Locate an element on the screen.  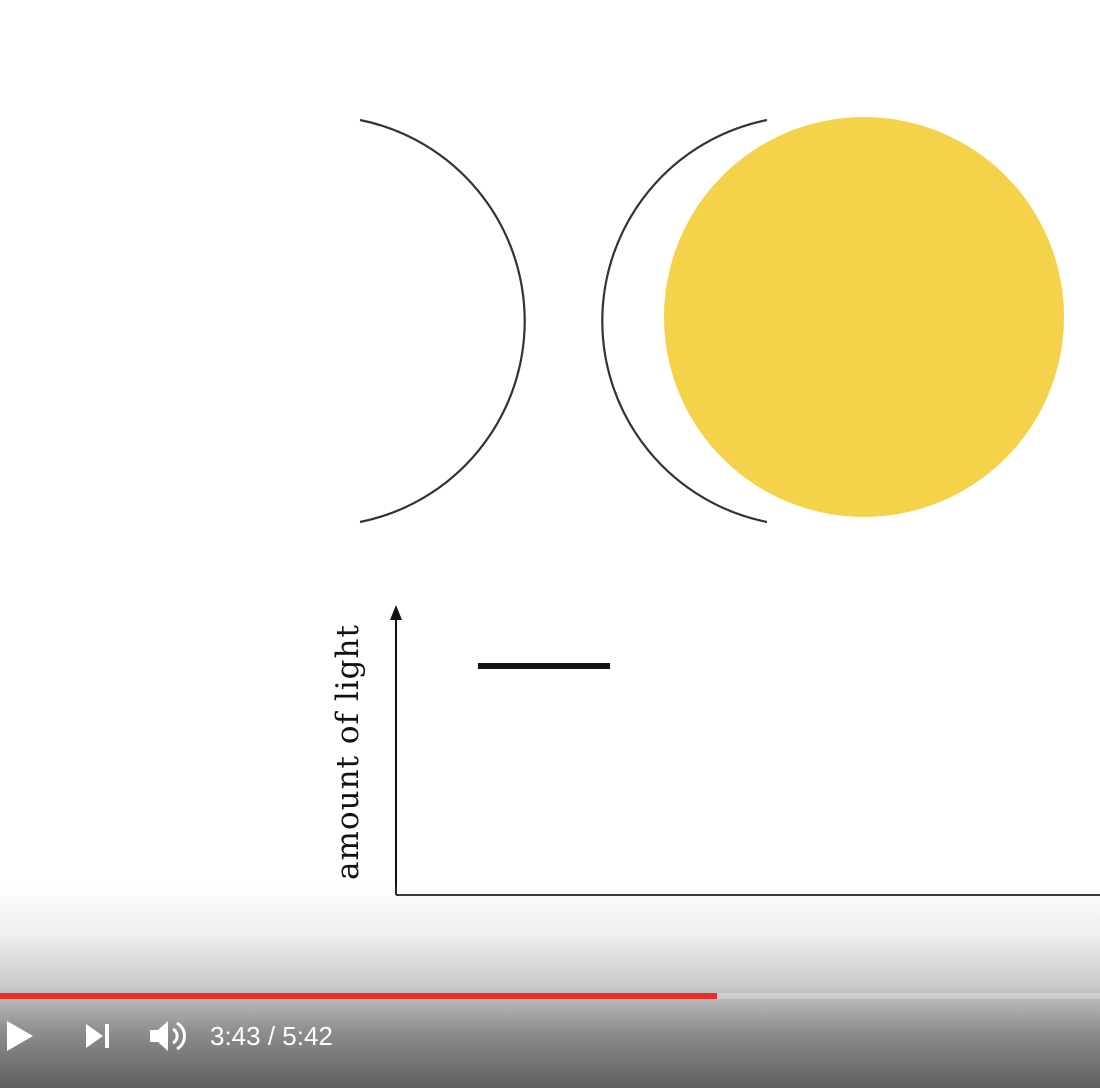
next-button is located at coordinates (98, 1036).